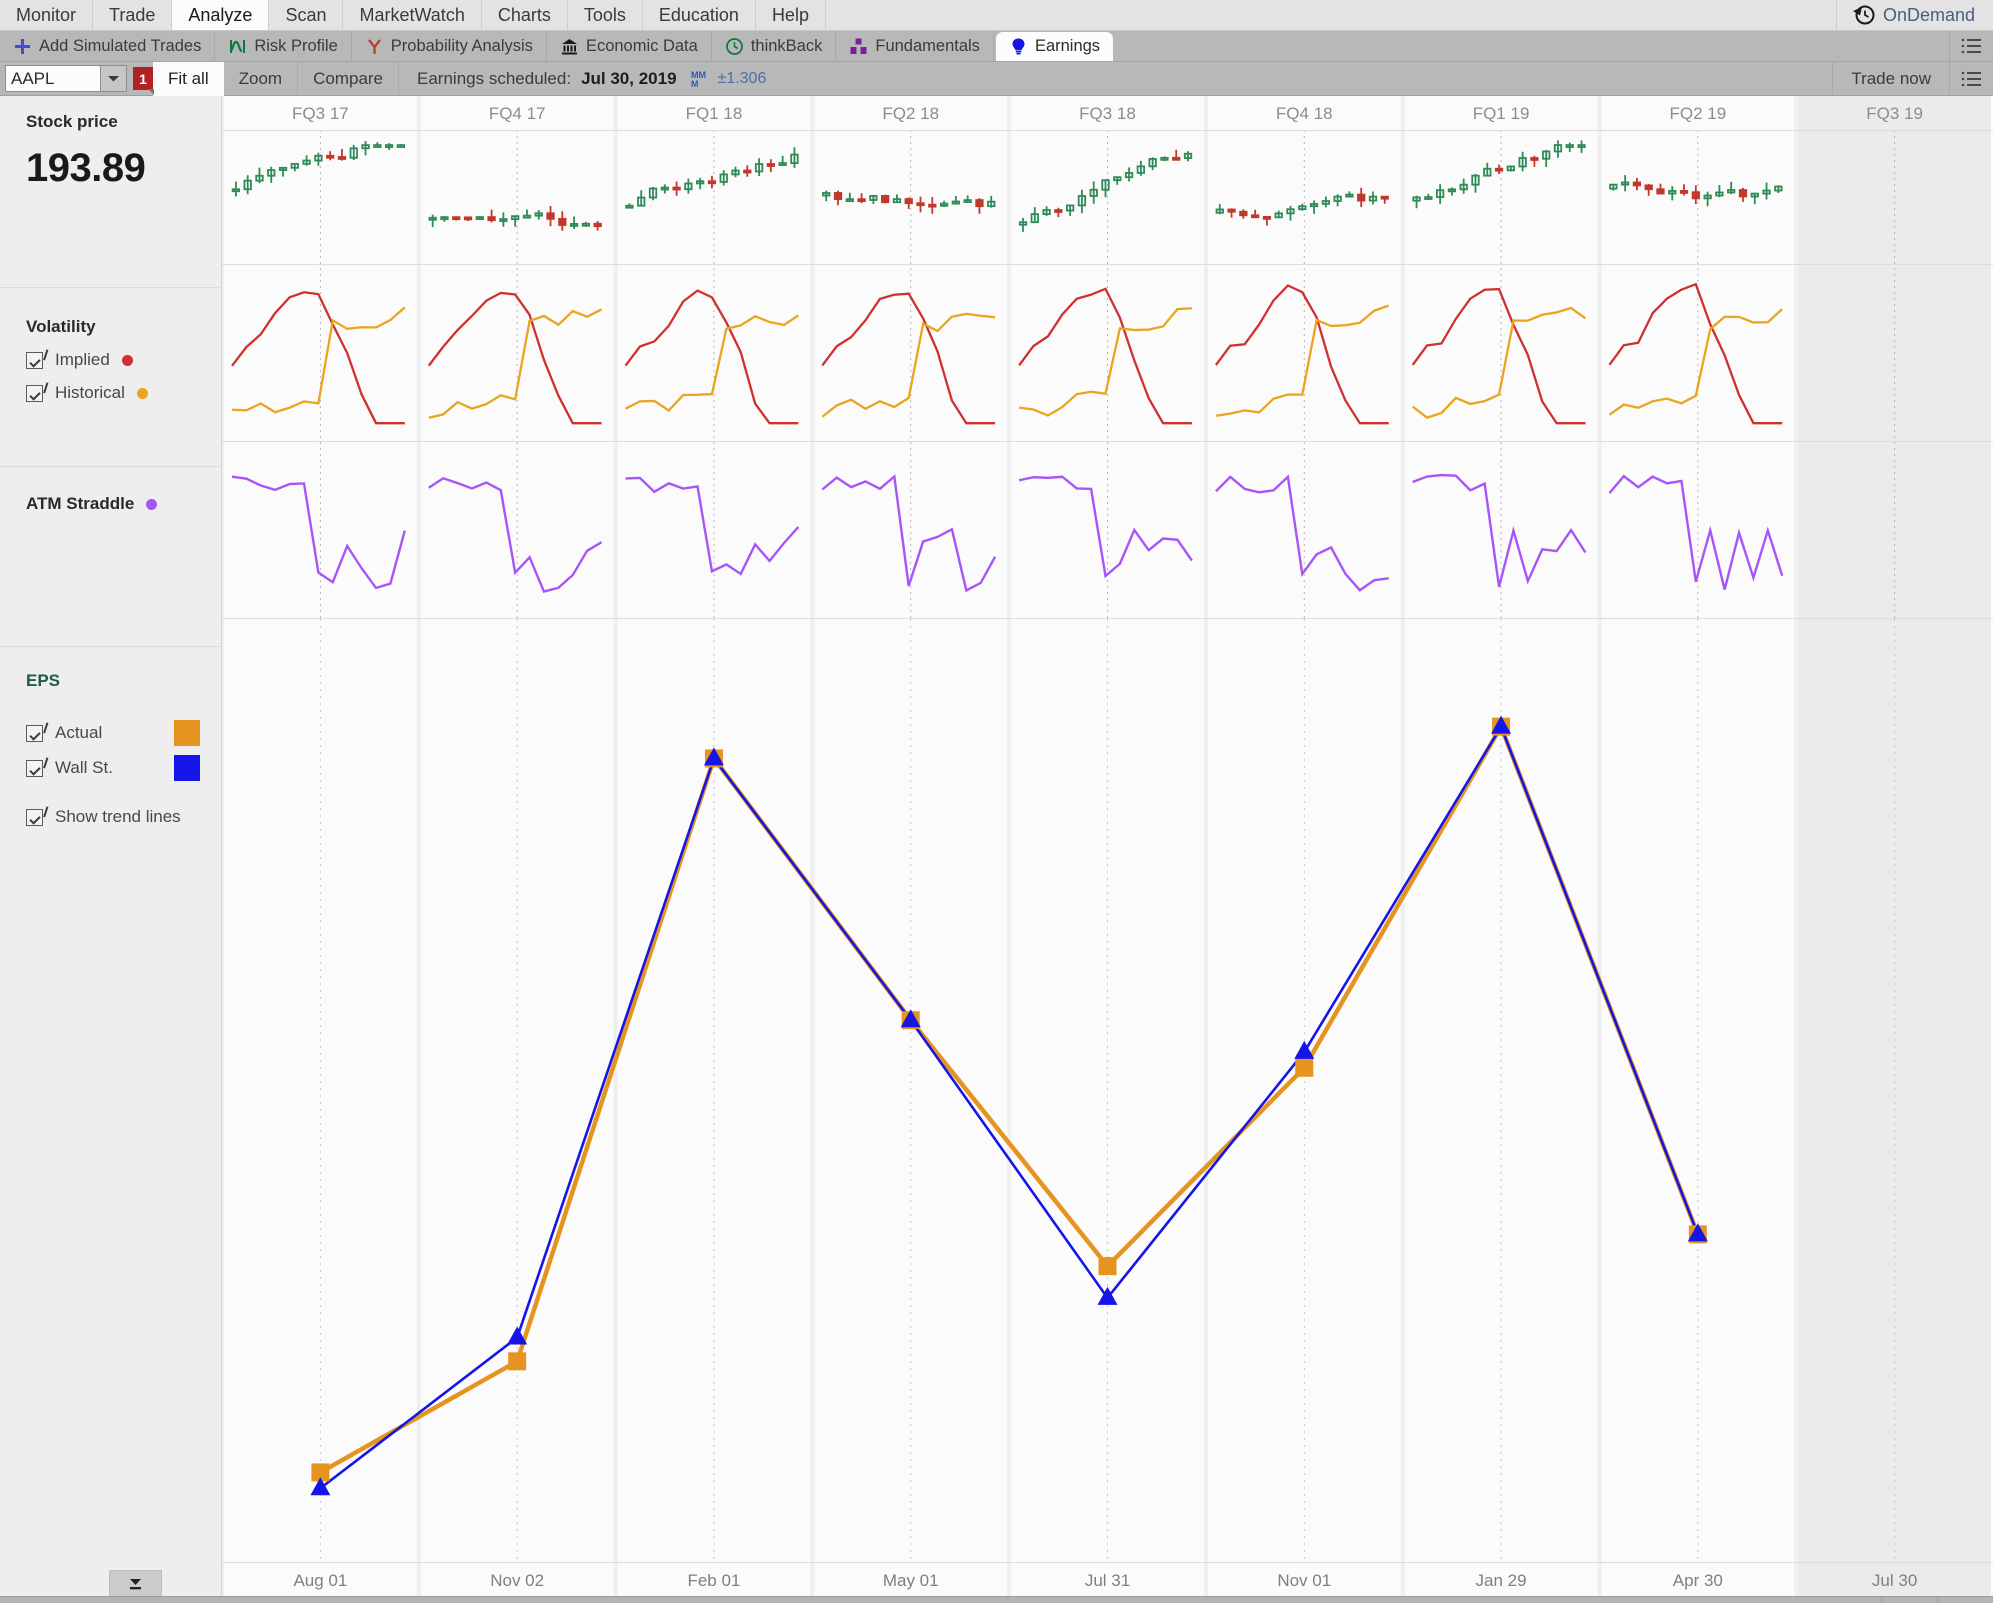  I want to click on atm-straddle-block: ATM Straddle, so click(111, 504).